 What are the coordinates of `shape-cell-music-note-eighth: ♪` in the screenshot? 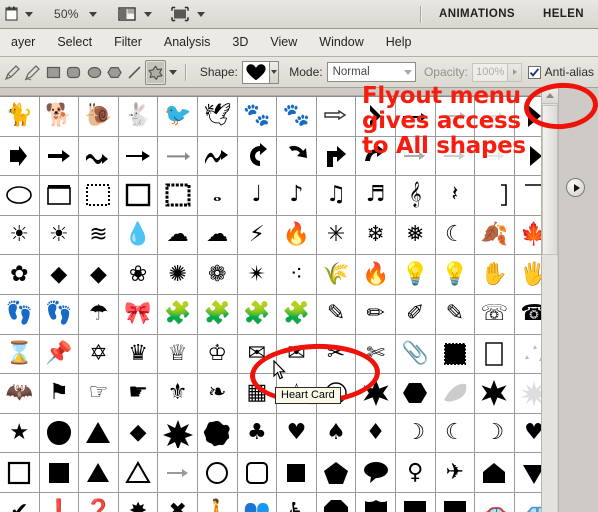 It's located at (296, 195).